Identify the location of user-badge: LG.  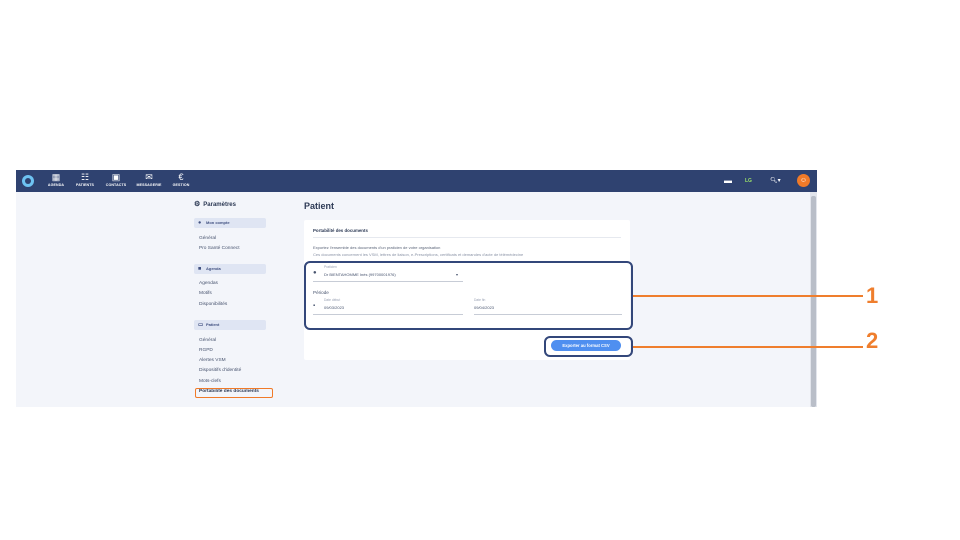
(748, 181).